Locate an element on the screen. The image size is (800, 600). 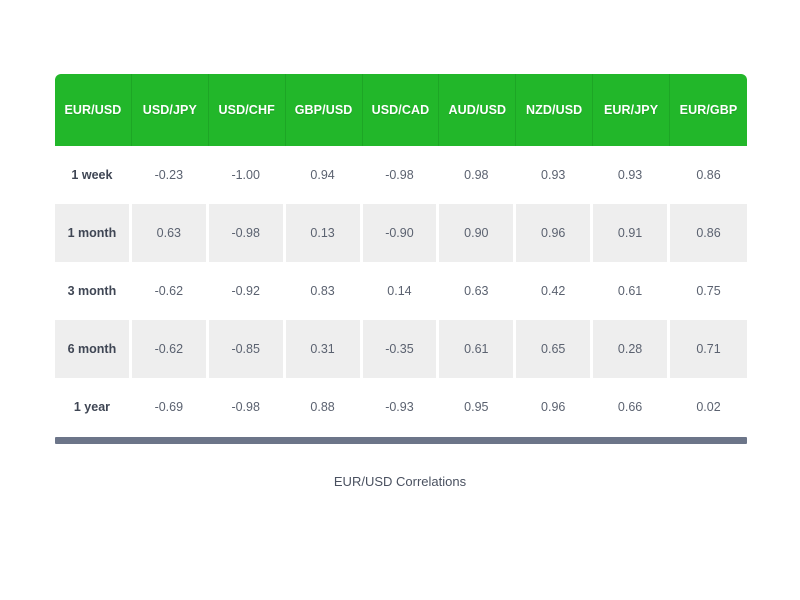
row-label: 1 month is located at coordinates (93, 233).